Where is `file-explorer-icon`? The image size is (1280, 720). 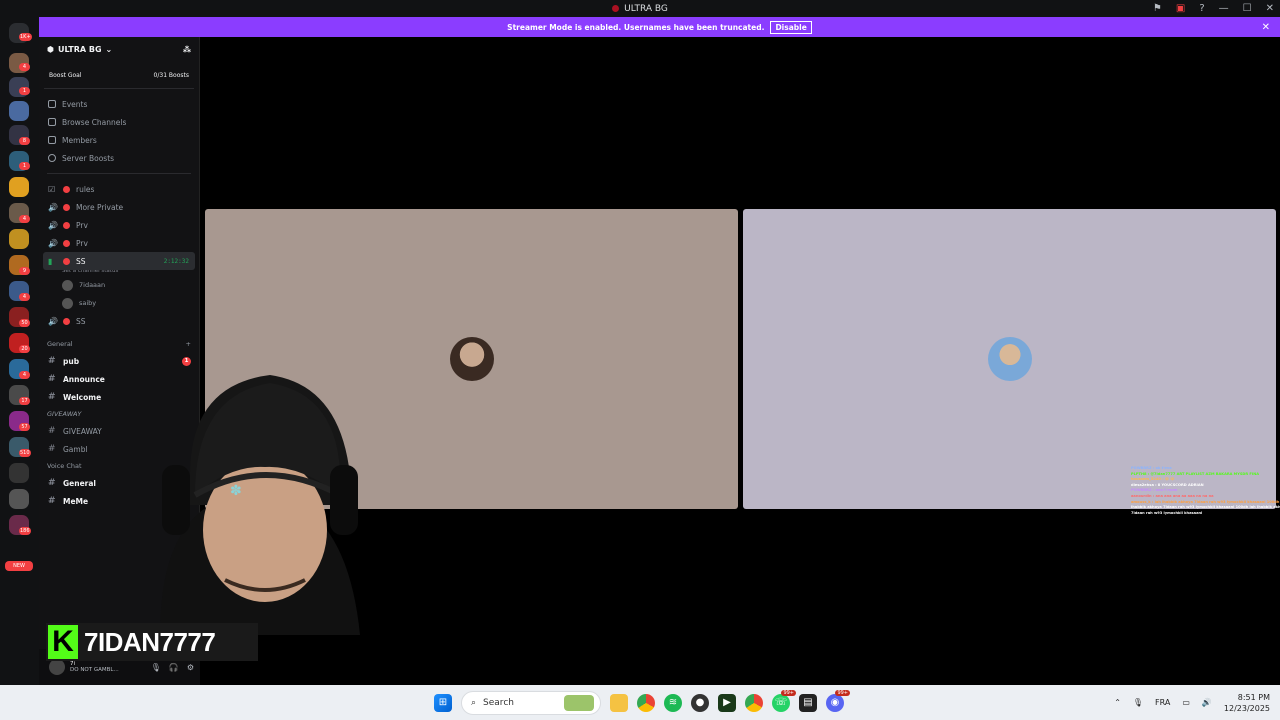
file-explorer-icon is located at coordinates (619, 702).